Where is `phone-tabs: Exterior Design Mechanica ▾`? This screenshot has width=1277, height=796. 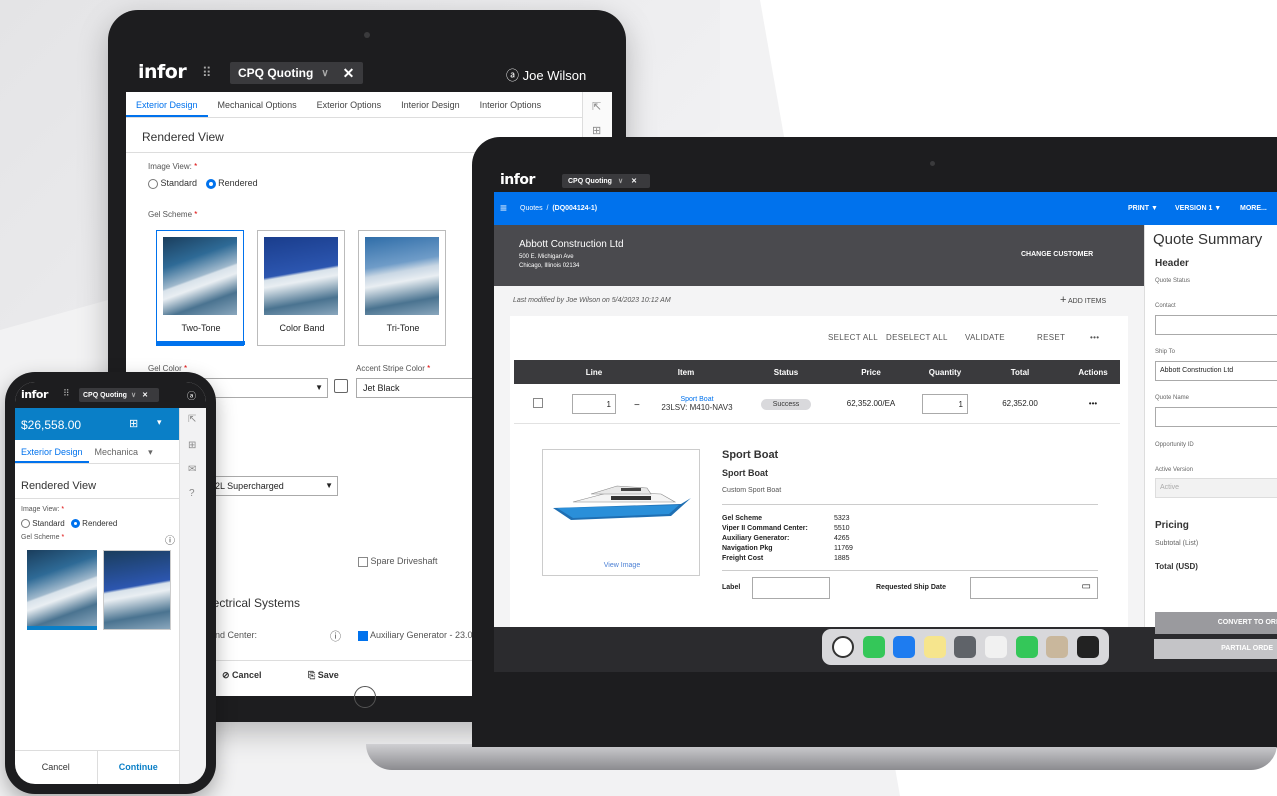 phone-tabs: Exterior Design Mechanica ▾ is located at coordinates (97, 452).